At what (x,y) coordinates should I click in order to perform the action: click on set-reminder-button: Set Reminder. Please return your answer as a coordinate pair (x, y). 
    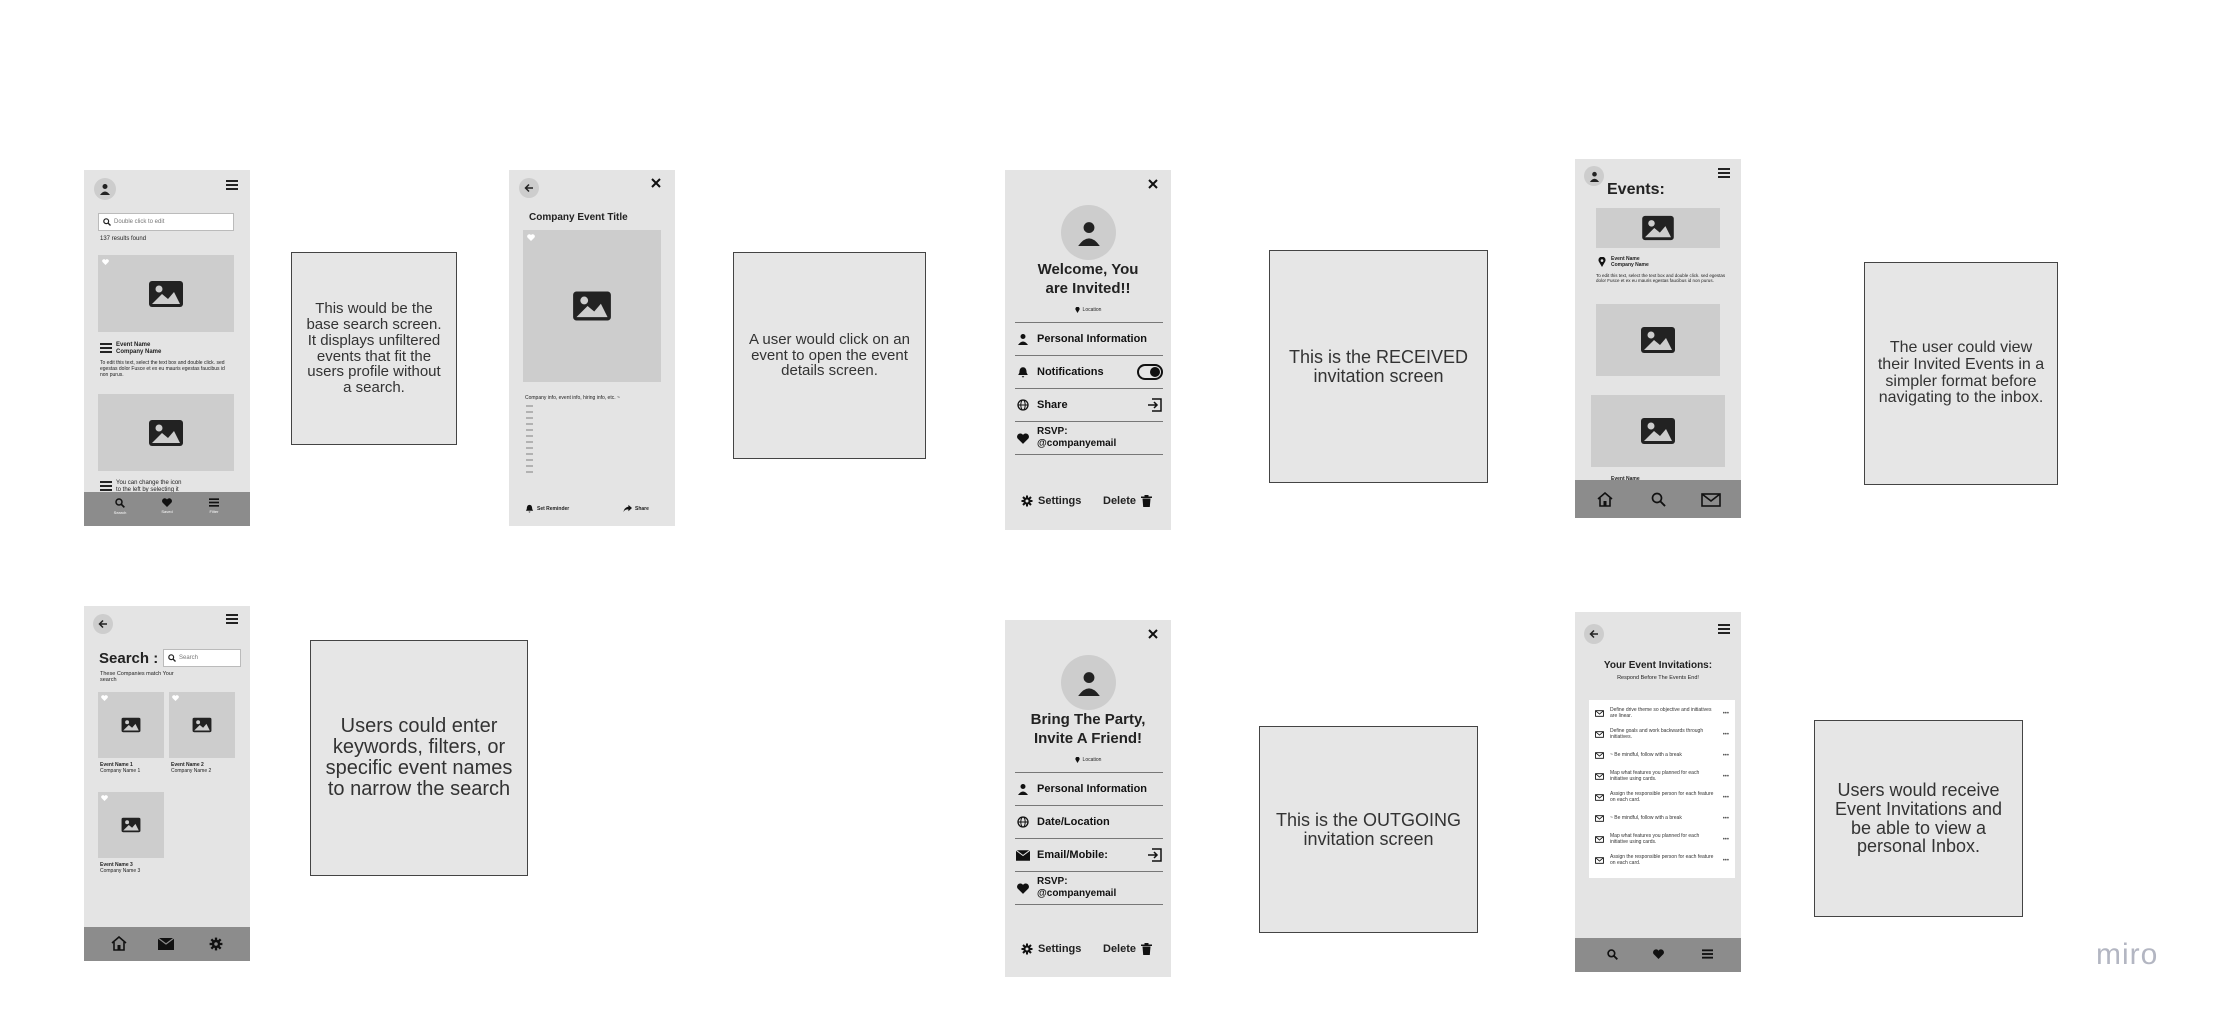
    Looking at the image, I should click on (547, 508).